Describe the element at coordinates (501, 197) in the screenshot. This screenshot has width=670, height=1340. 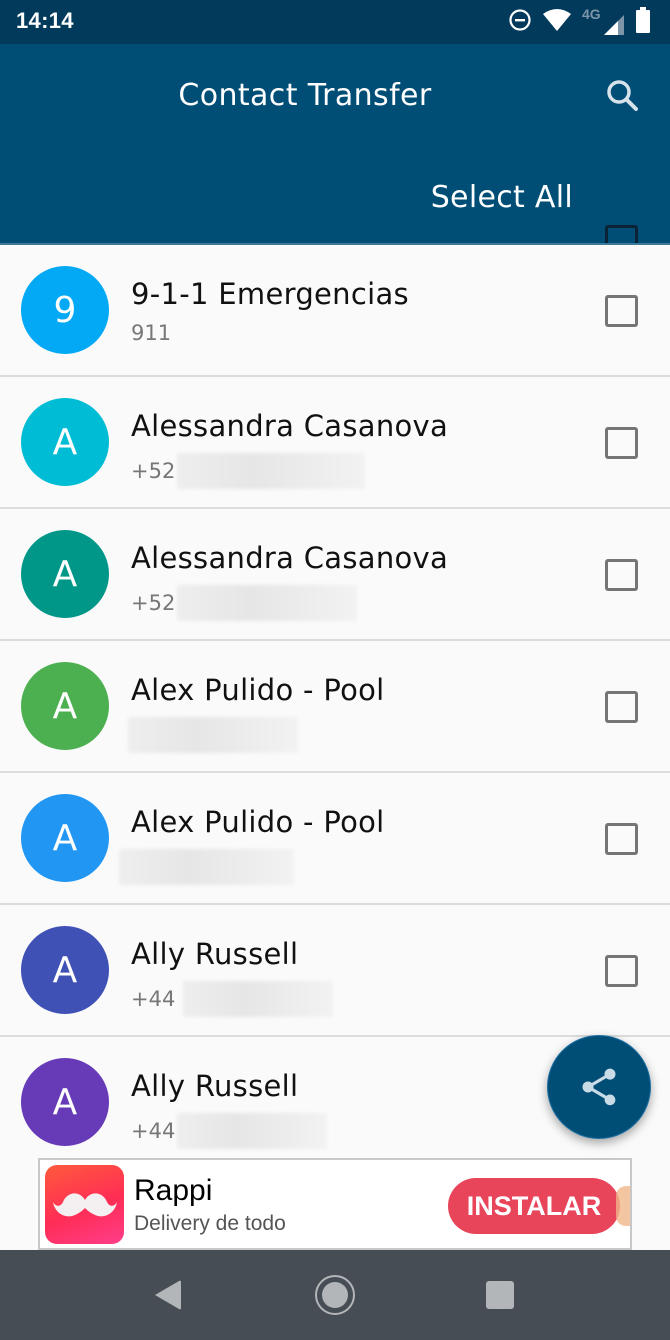
I see `select-all-label: Select All` at that location.